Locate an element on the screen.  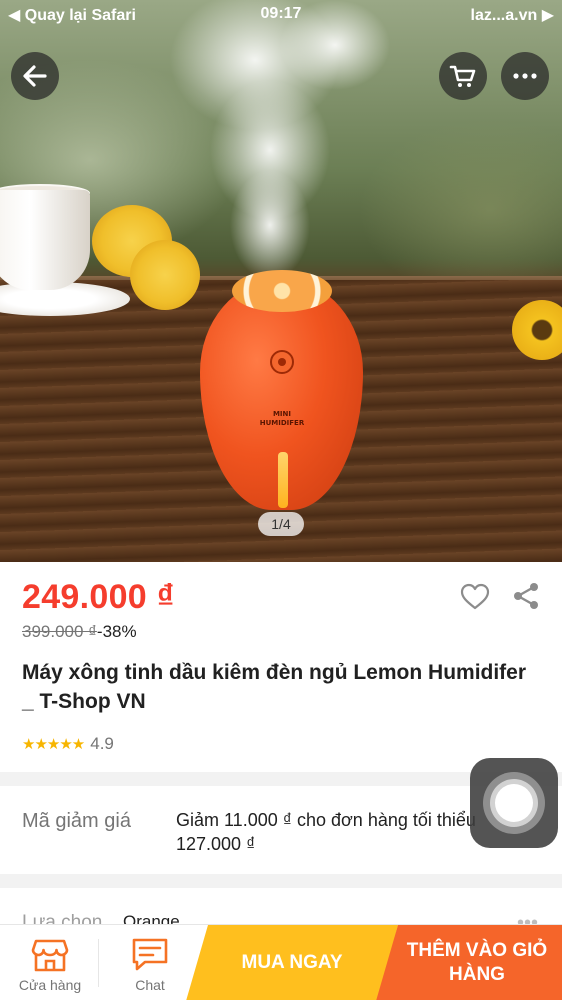
chat-icon is located at coordinates (150, 954).